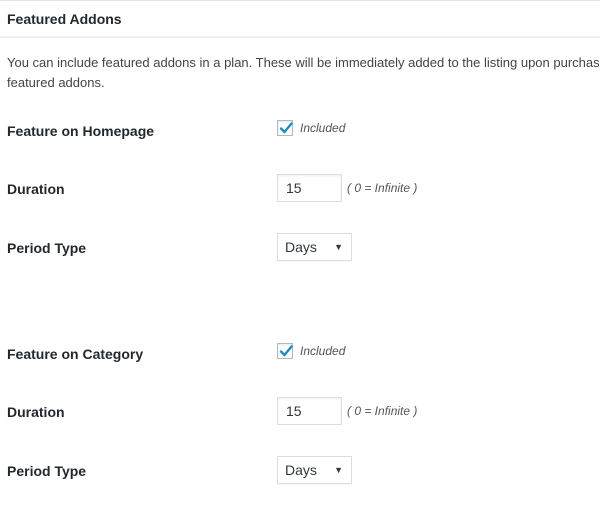  I want to click on duration-homepage-input, so click(309, 188).